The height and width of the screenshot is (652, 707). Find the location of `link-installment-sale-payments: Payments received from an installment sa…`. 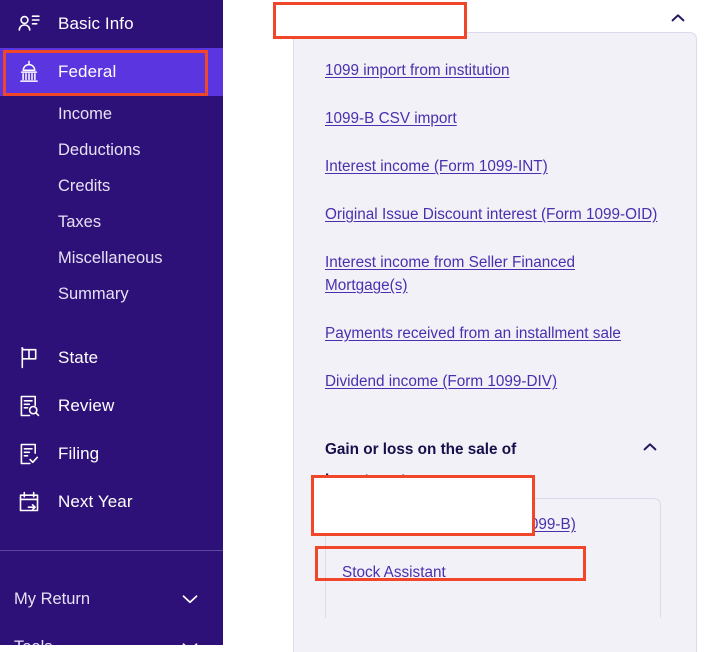

link-installment-sale-payments: Payments received from an installment sa… is located at coordinates (473, 333).